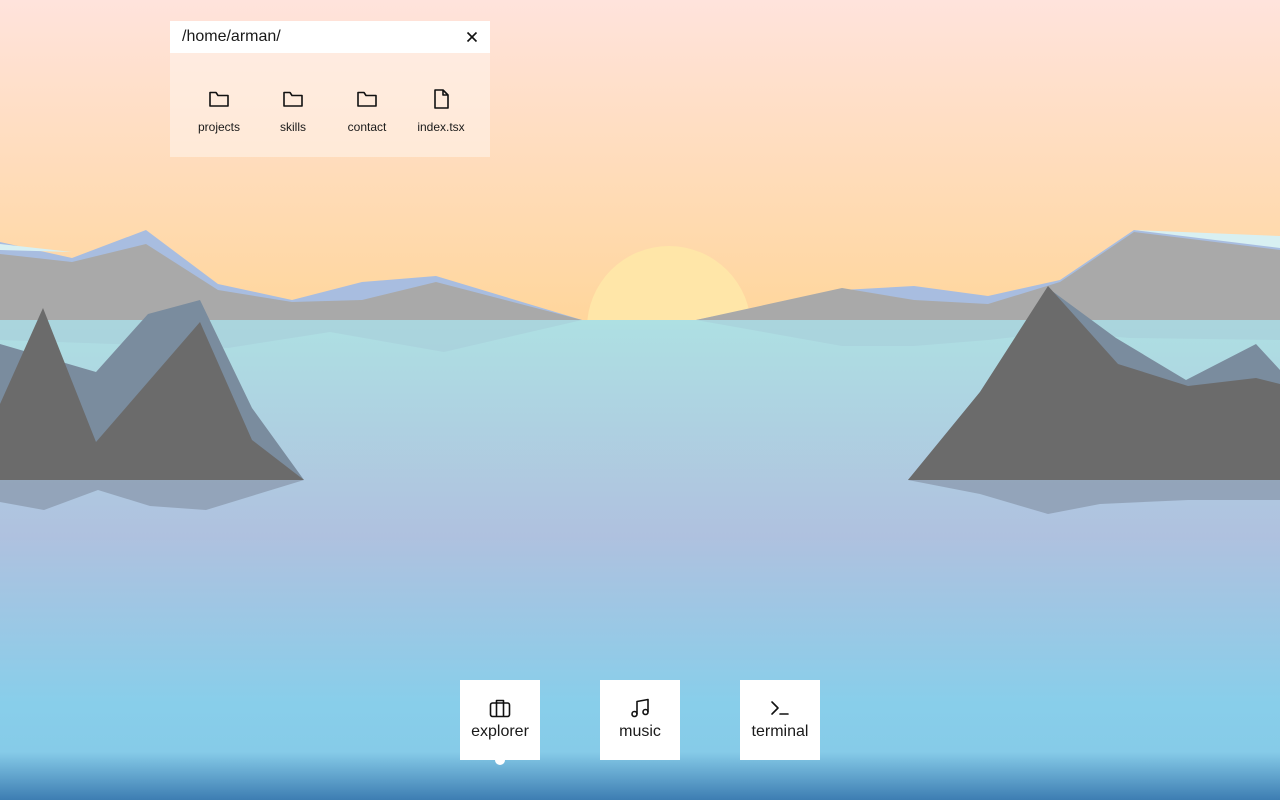 The image size is (1280, 800). I want to click on explorer-item-skills: skills, so click(293, 110).